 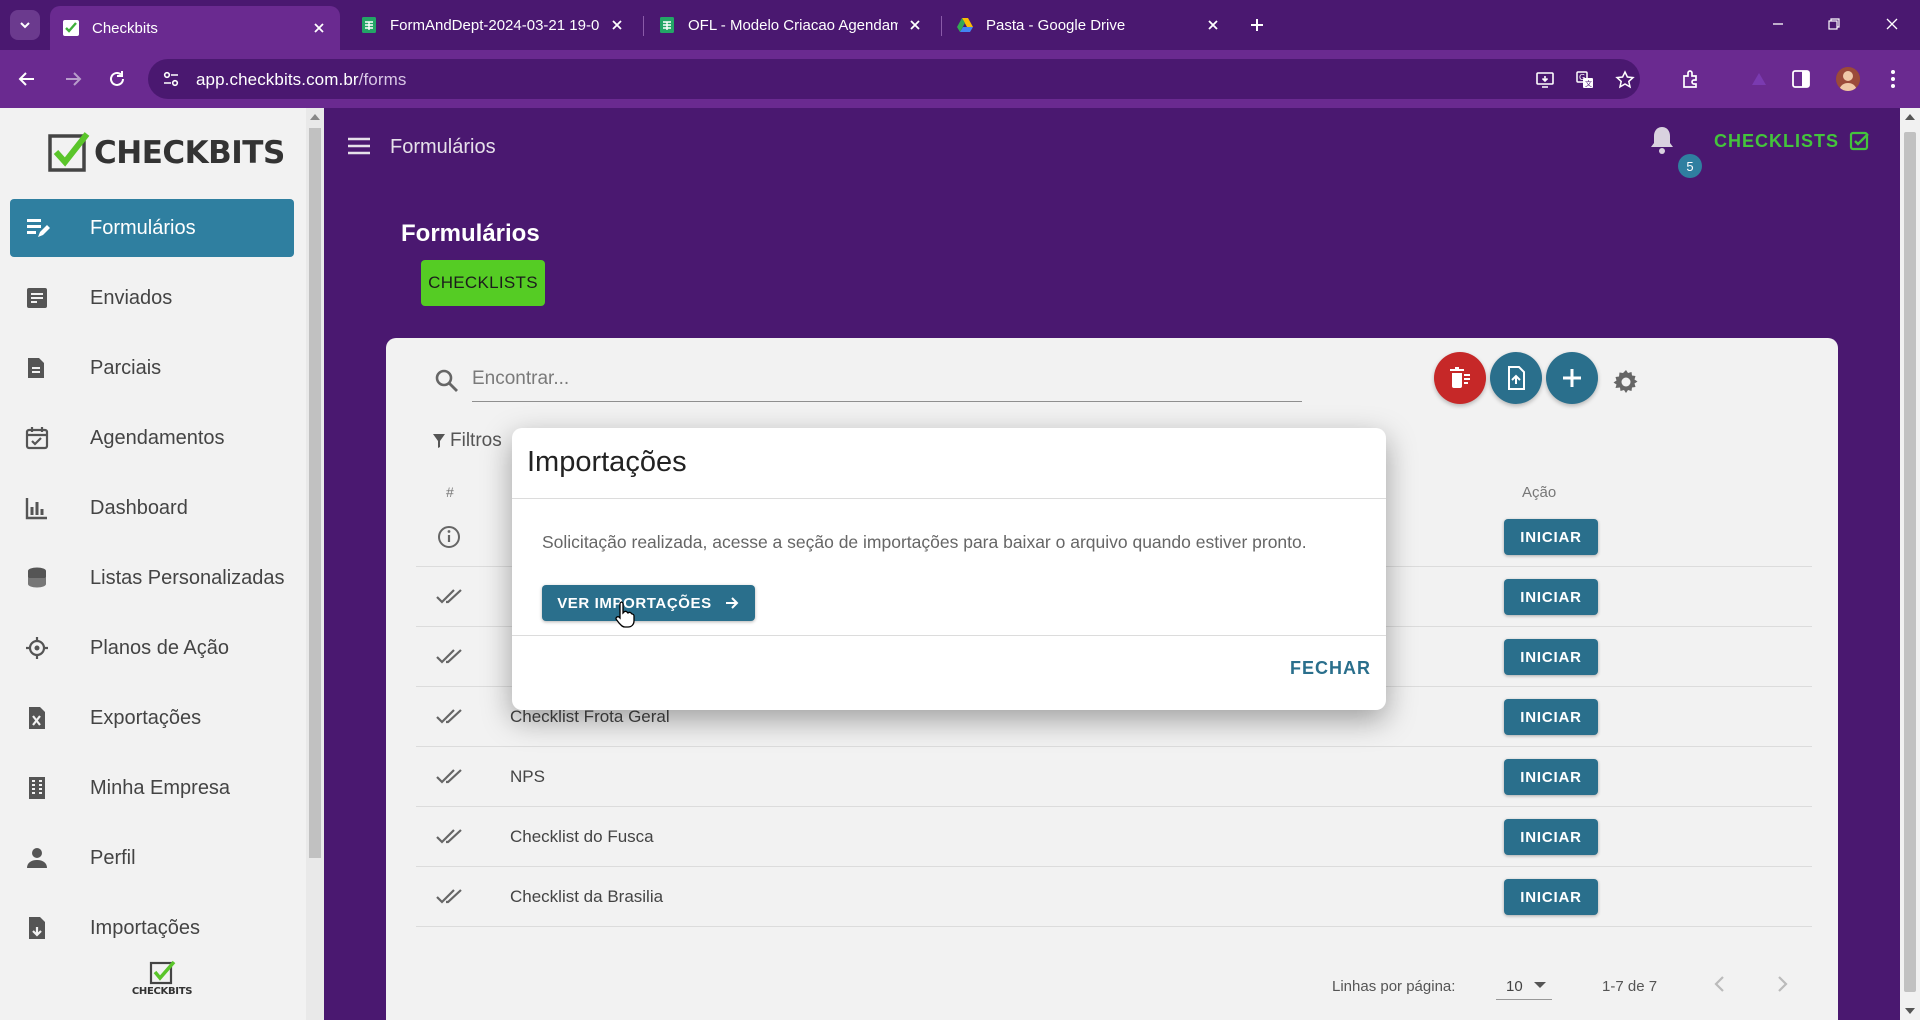 I want to click on fechar-button: FECHAR, so click(x=1330, y=668).